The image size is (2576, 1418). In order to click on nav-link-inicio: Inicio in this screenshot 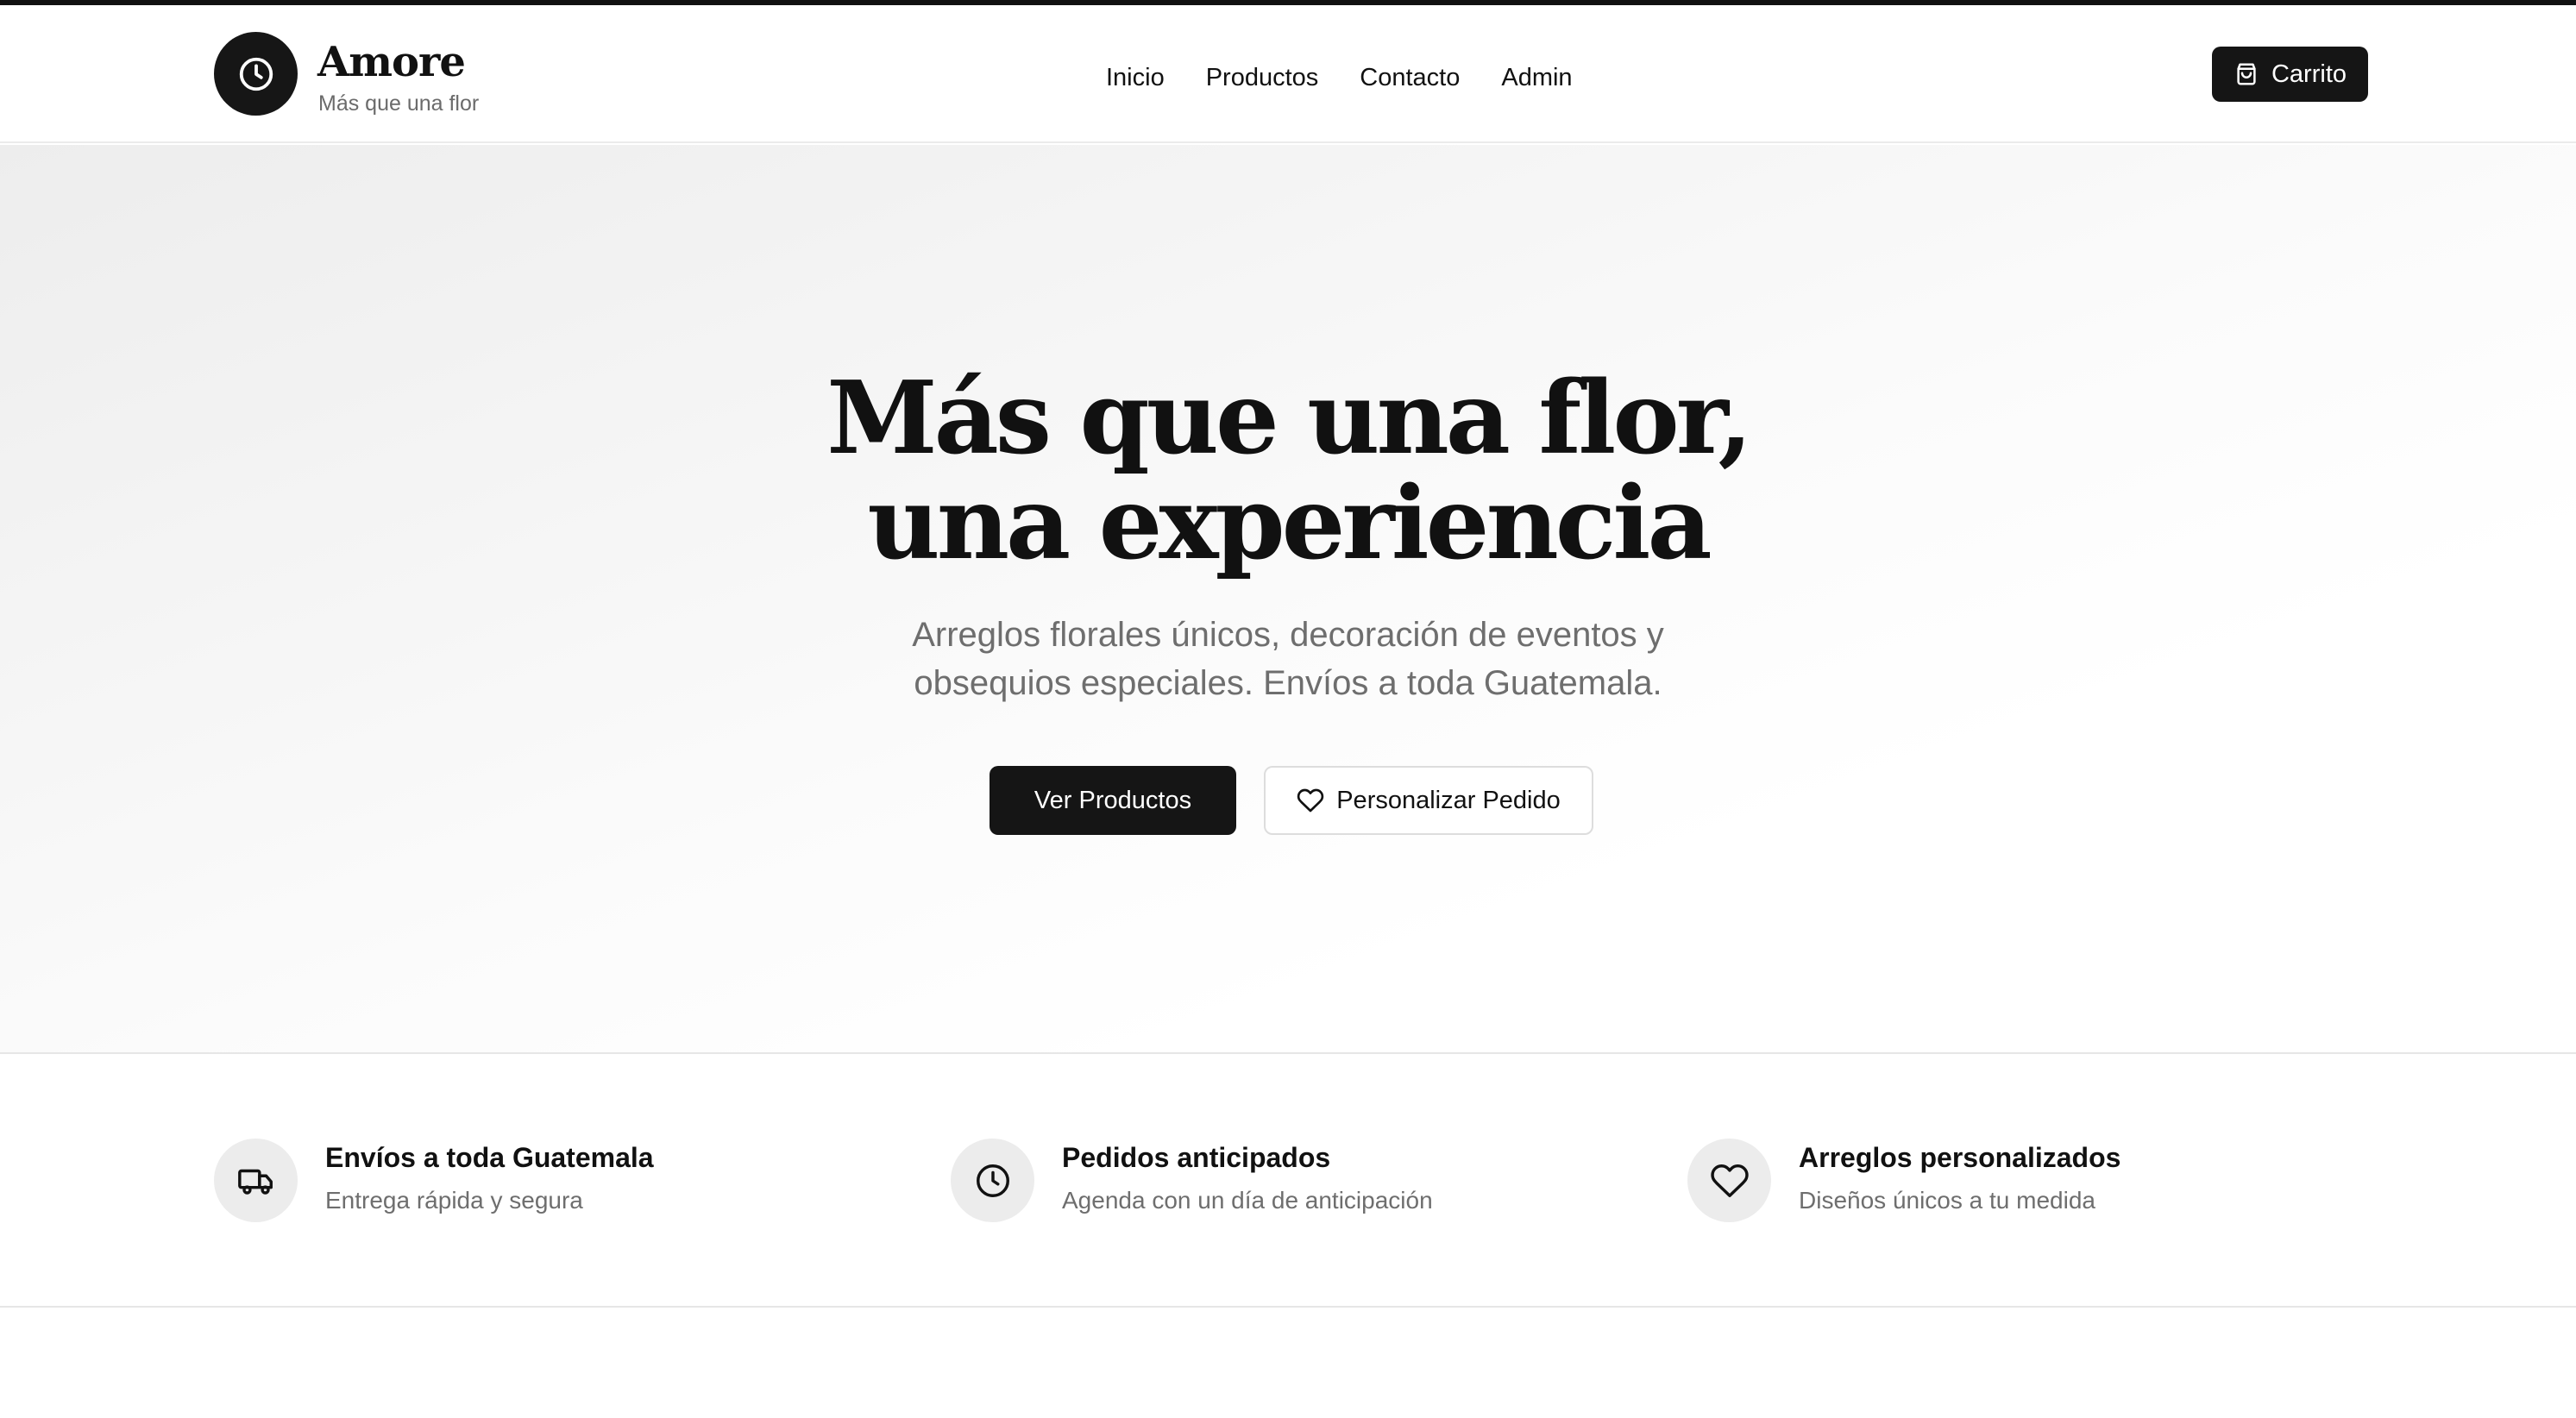, I will do `click(1135, 78)`.